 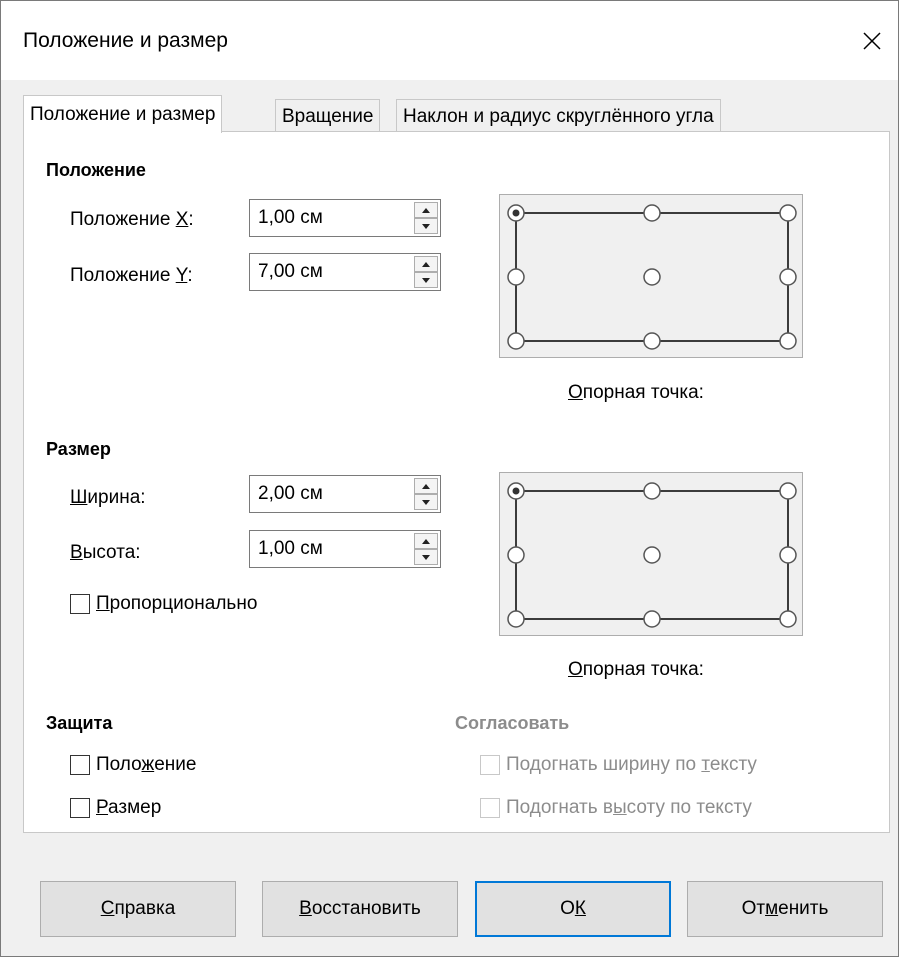 I want to click on close-button, so click(x=872, y=41).